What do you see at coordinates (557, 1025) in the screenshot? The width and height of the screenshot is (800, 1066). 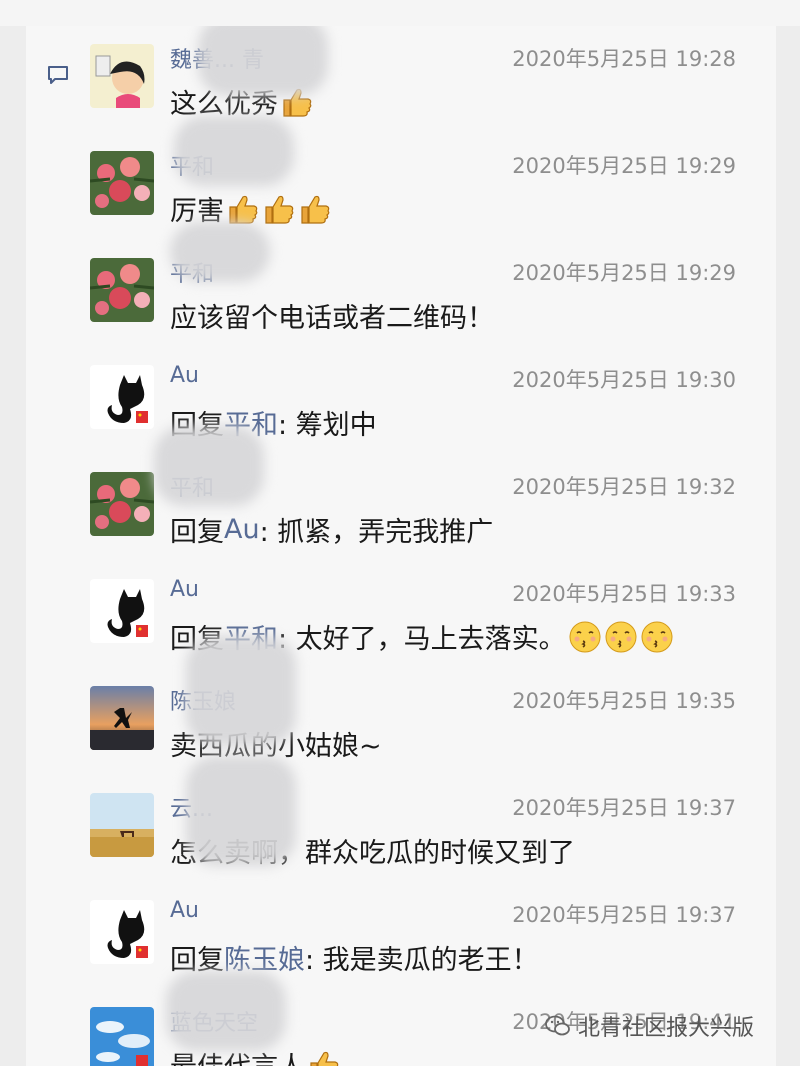 I see `wechat-icon` at bounding box center [557, 1025].